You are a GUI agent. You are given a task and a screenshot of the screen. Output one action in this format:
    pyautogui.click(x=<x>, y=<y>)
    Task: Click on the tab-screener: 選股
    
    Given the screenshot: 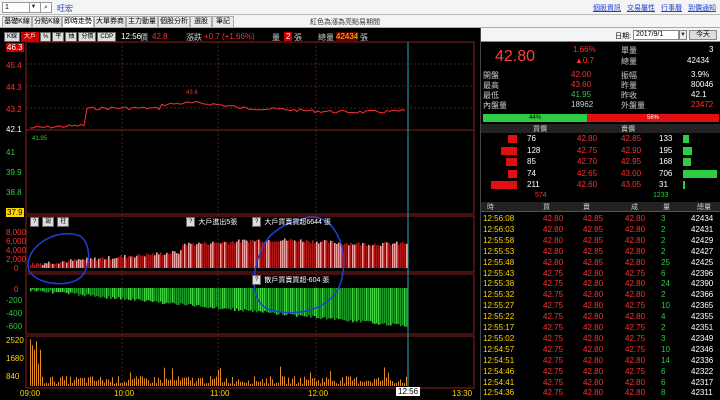 What is the action you would take?
    pyautogui.click(x=201, y=21)
    